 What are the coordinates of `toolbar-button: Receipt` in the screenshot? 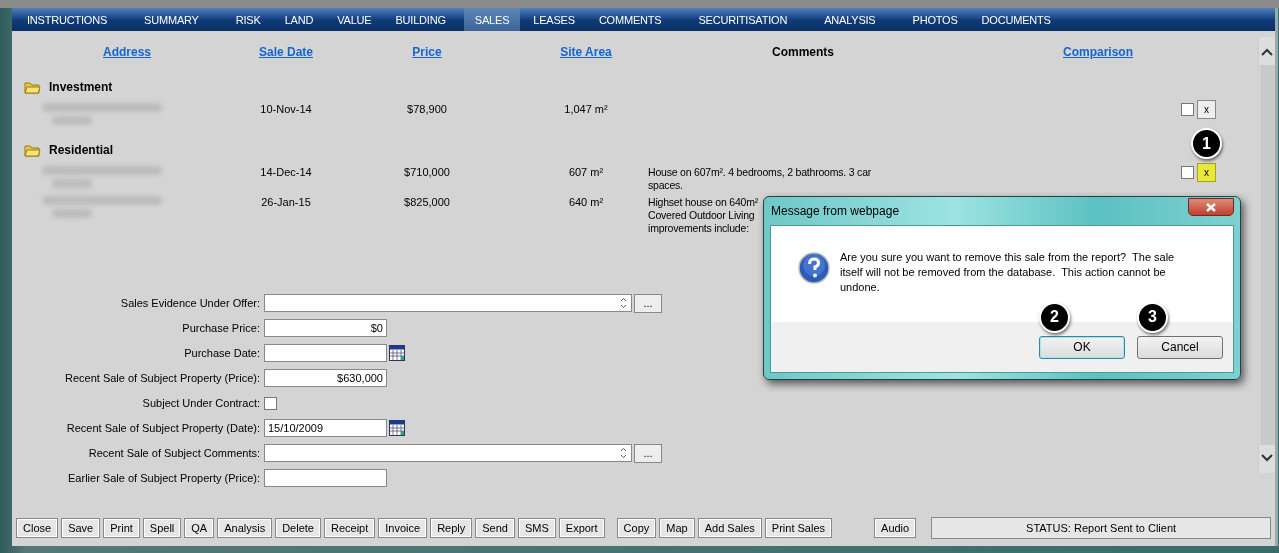 It's located at (349, 528).